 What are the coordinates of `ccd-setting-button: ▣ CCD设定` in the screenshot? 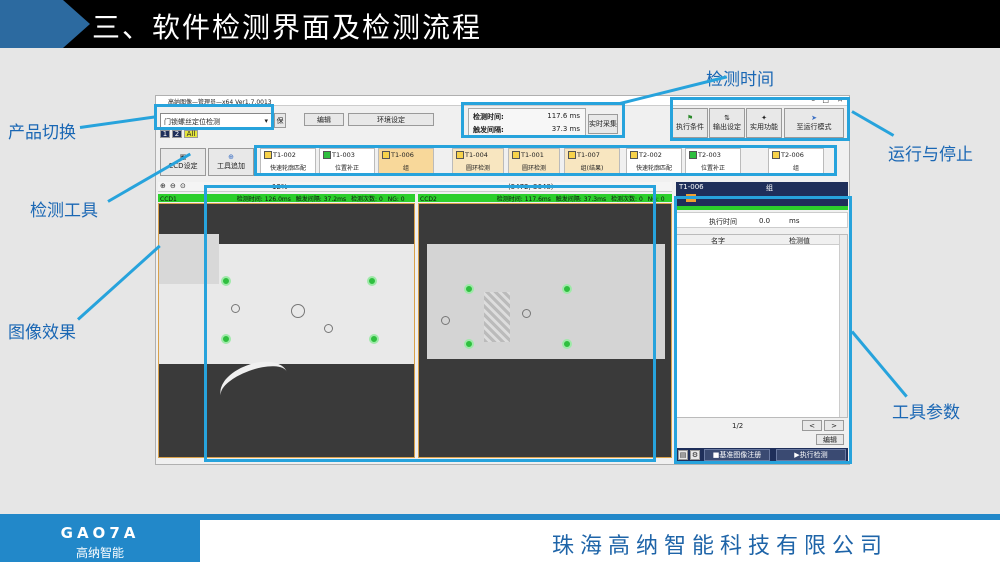 It's located at (183, 162).